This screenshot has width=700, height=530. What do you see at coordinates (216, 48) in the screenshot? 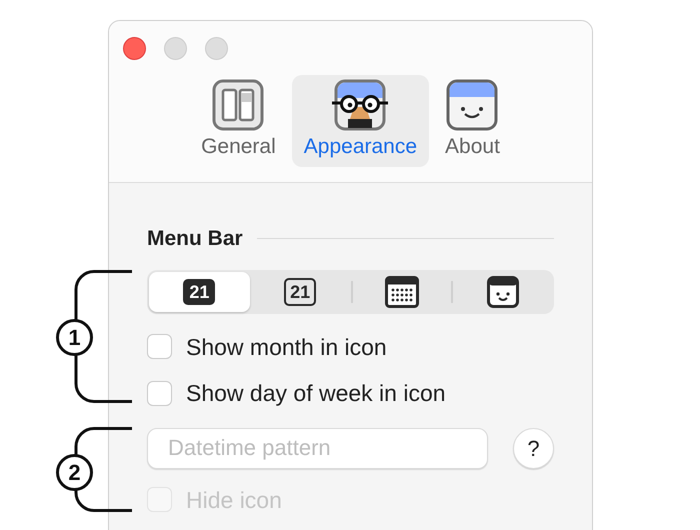
I see `zoom-button` at bounding box center [216, 48].